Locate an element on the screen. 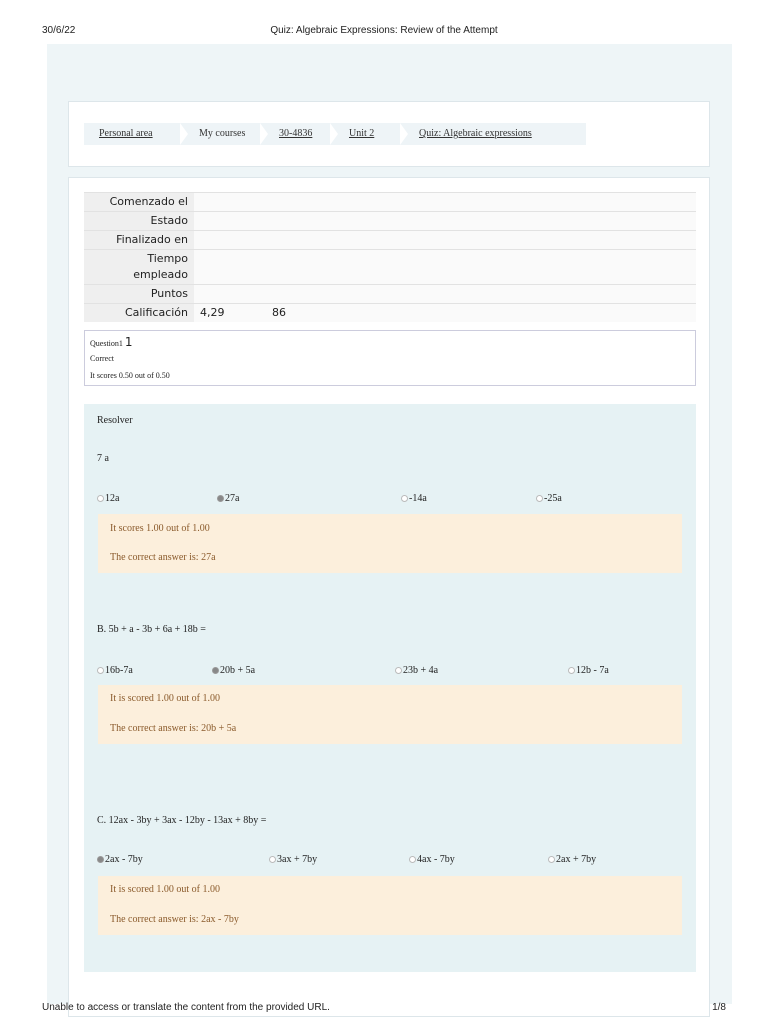 This screenshot has width=768, height=1024. feedback-score: It scores 1.00 out of 1.00 is located at coordinates (160, 528).